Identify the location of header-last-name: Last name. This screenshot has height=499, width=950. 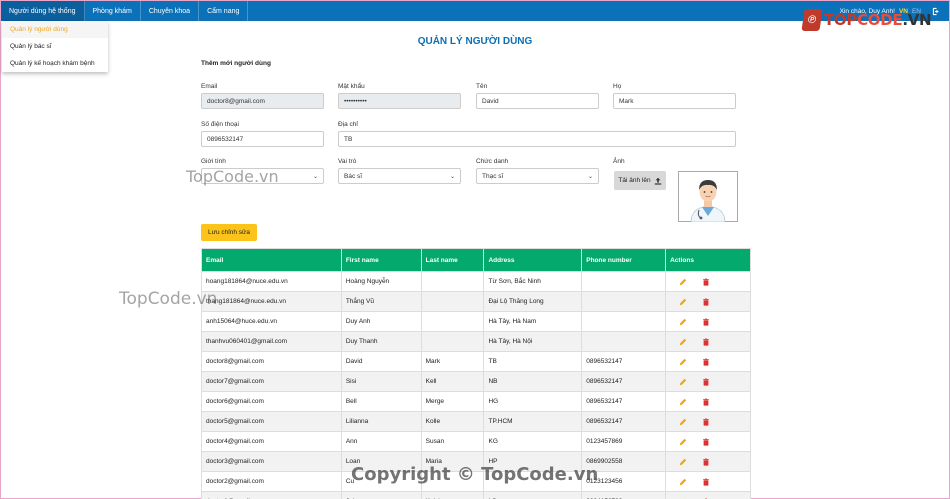
(452, 260).